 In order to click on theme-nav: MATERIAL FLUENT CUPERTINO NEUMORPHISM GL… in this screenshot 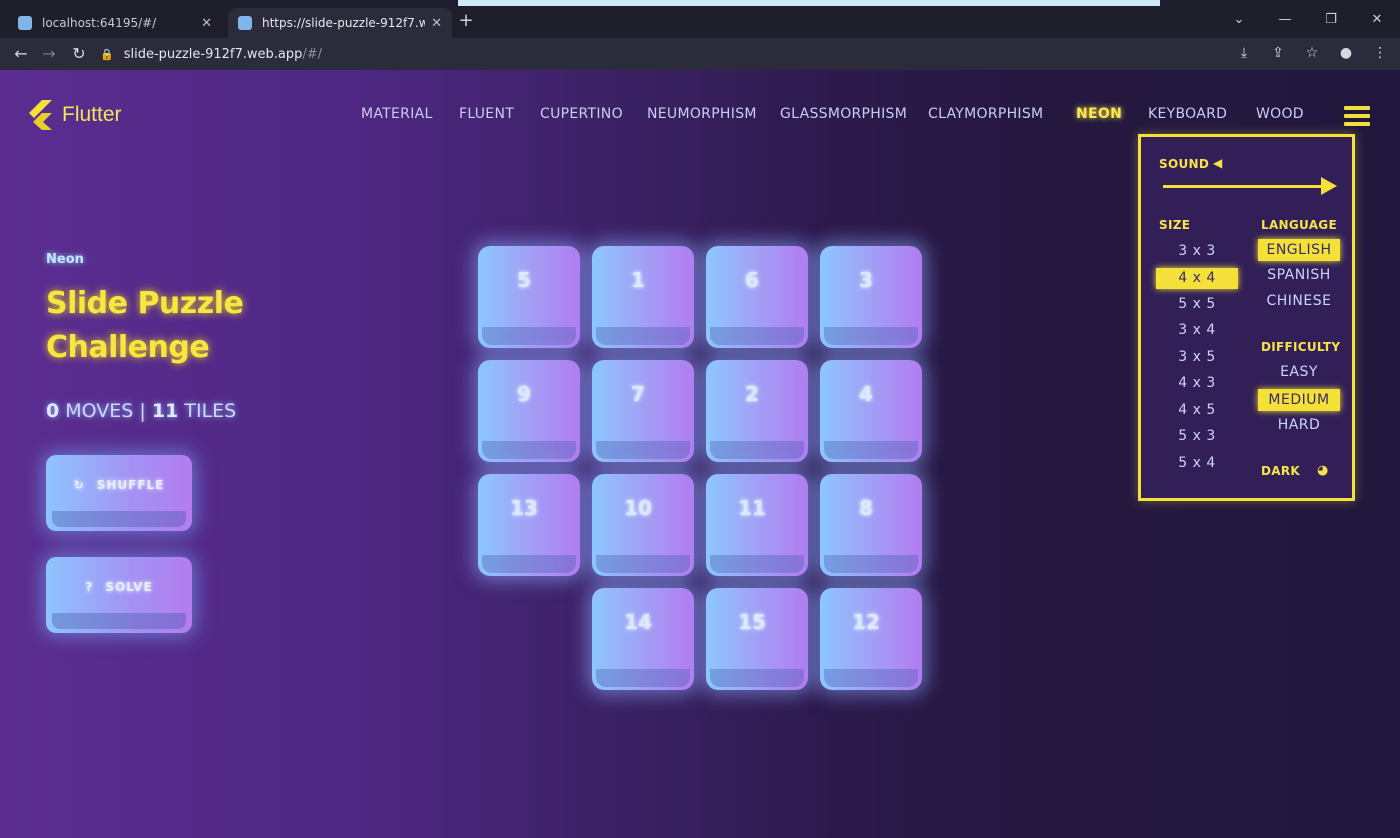, I will do `click(700, 116)`.